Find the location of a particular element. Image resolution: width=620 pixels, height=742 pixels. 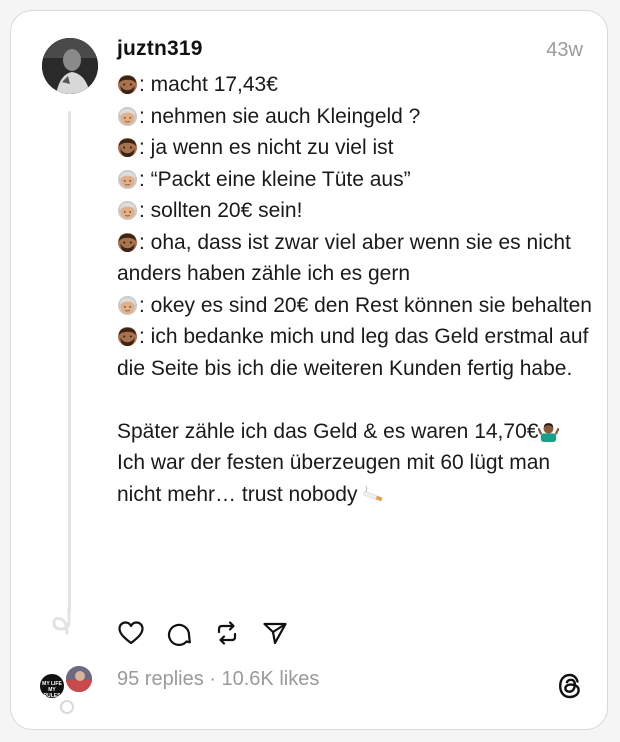

repost-button is located at coordinates (227, 633).